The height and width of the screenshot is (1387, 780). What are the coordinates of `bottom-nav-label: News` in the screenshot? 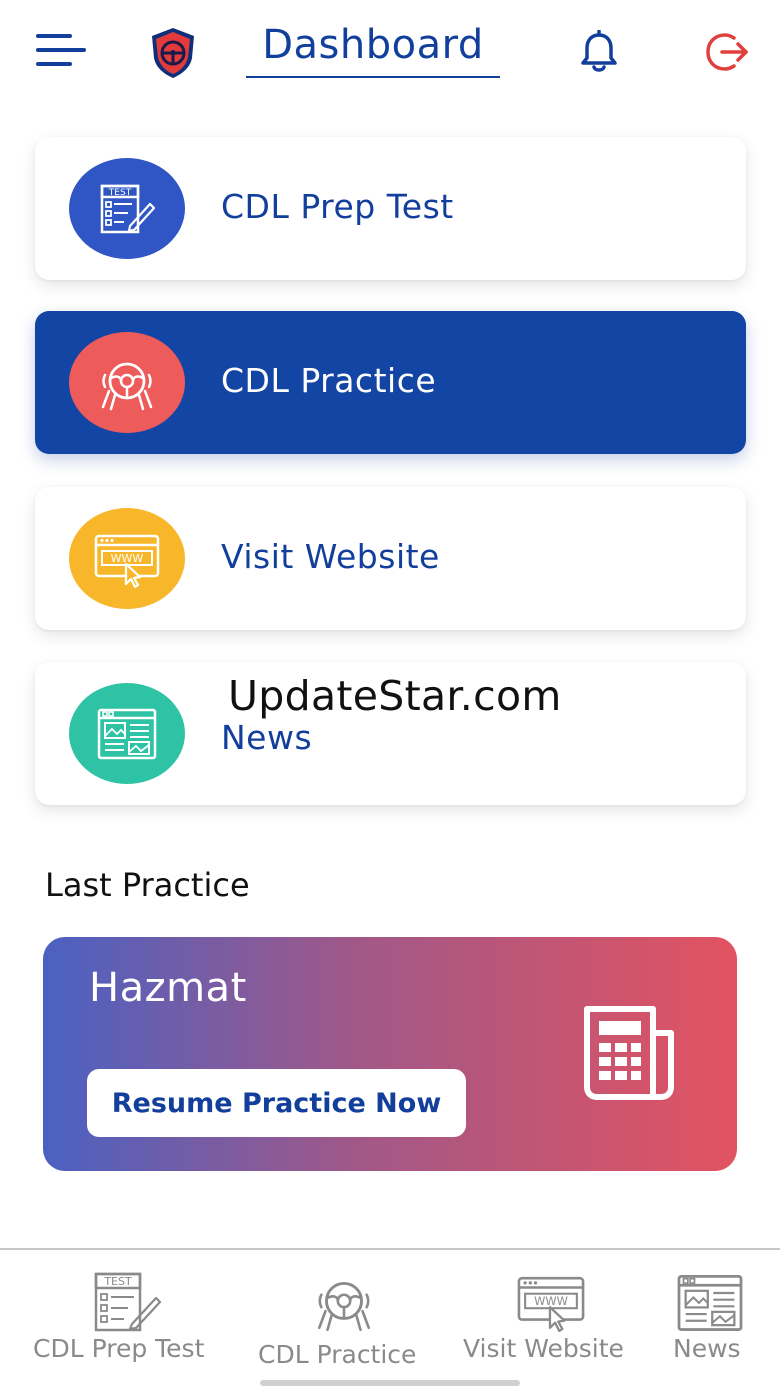 It's located at (707, 1348).